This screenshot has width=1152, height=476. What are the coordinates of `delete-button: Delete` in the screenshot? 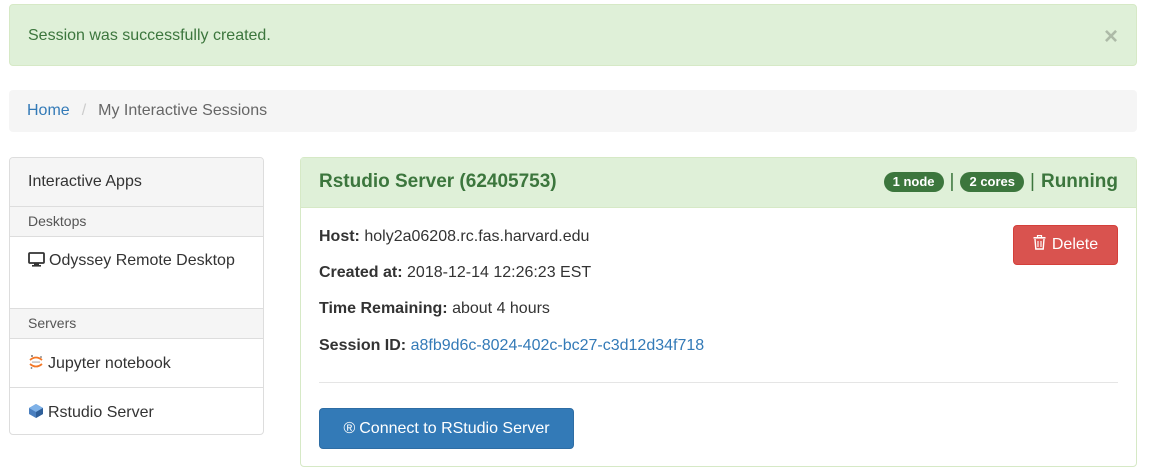 It's located at (1065, 245).